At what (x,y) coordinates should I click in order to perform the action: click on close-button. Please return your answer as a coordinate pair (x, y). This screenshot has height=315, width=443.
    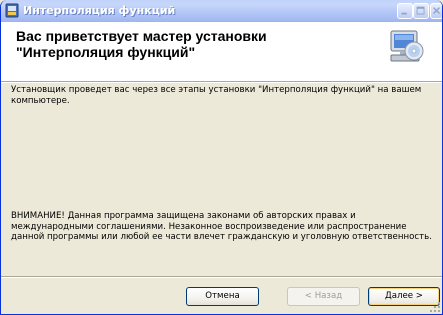
    Looking at the image, I should click on (436, 11).